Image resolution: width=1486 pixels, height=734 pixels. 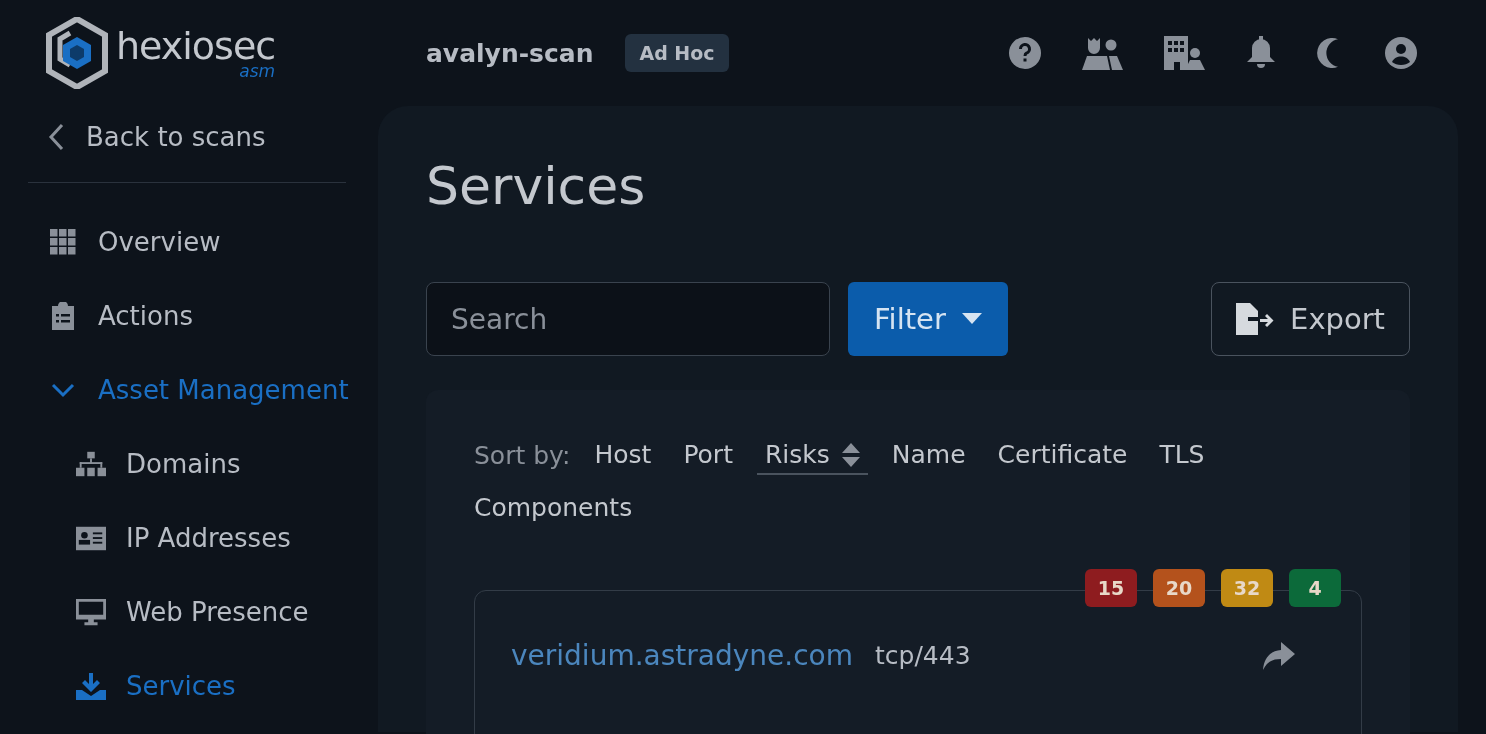 What do you see at coordinates (850, 454) in the screenshot?
I see `sort-icon` at bounding box center [850, 454].